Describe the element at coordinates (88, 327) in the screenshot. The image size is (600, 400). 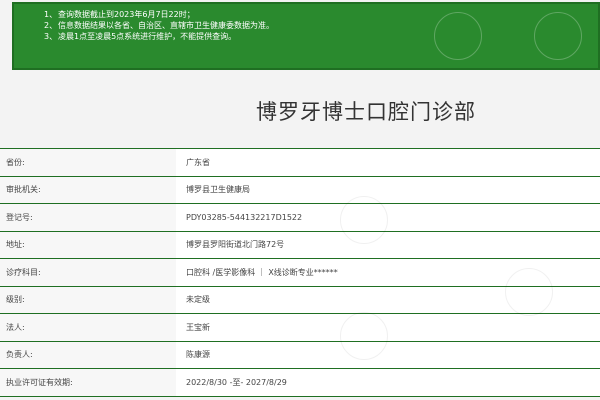
I see `details-label: 法人:` at that location.